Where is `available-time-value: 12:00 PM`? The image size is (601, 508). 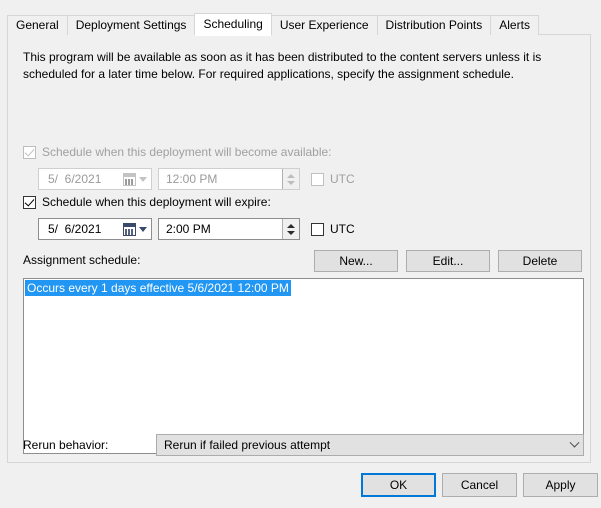 available-time-value: 12:00 PM is located at coordinates (192, 179).